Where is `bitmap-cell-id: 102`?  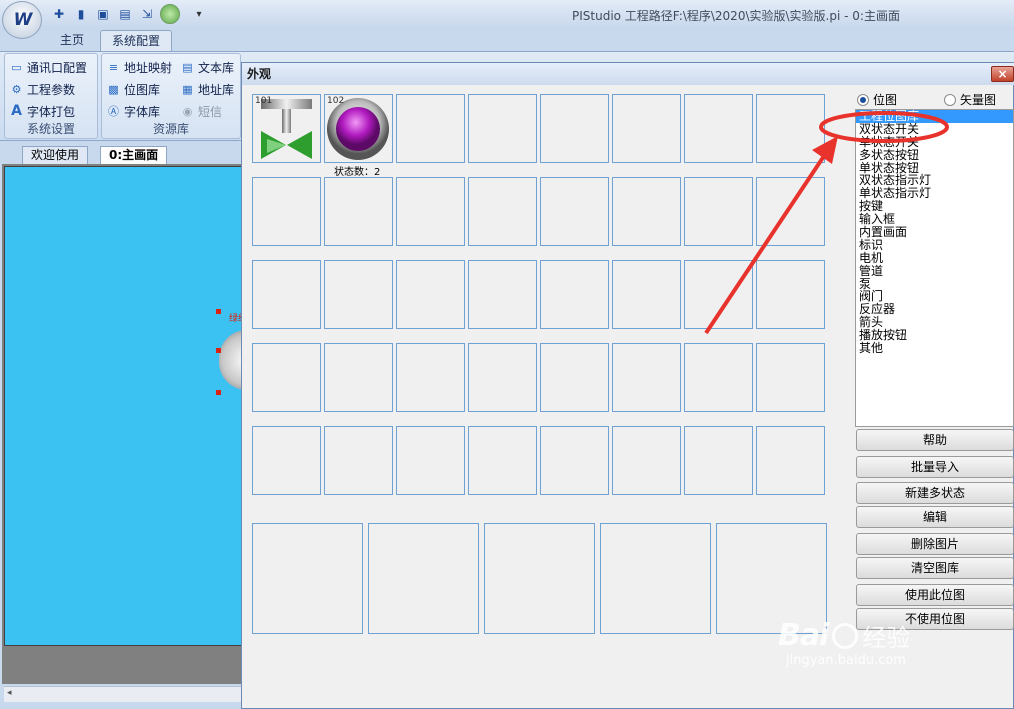 bitmap-cell-id: 102 is located at coordinates (336, 101).